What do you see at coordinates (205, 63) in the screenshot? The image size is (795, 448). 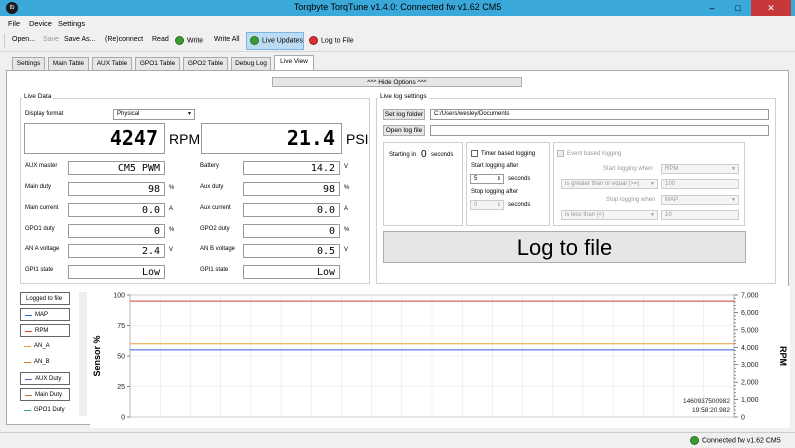 I see `tab-gpo2-table: GPO2 Table` at bounding box center [205, 63].